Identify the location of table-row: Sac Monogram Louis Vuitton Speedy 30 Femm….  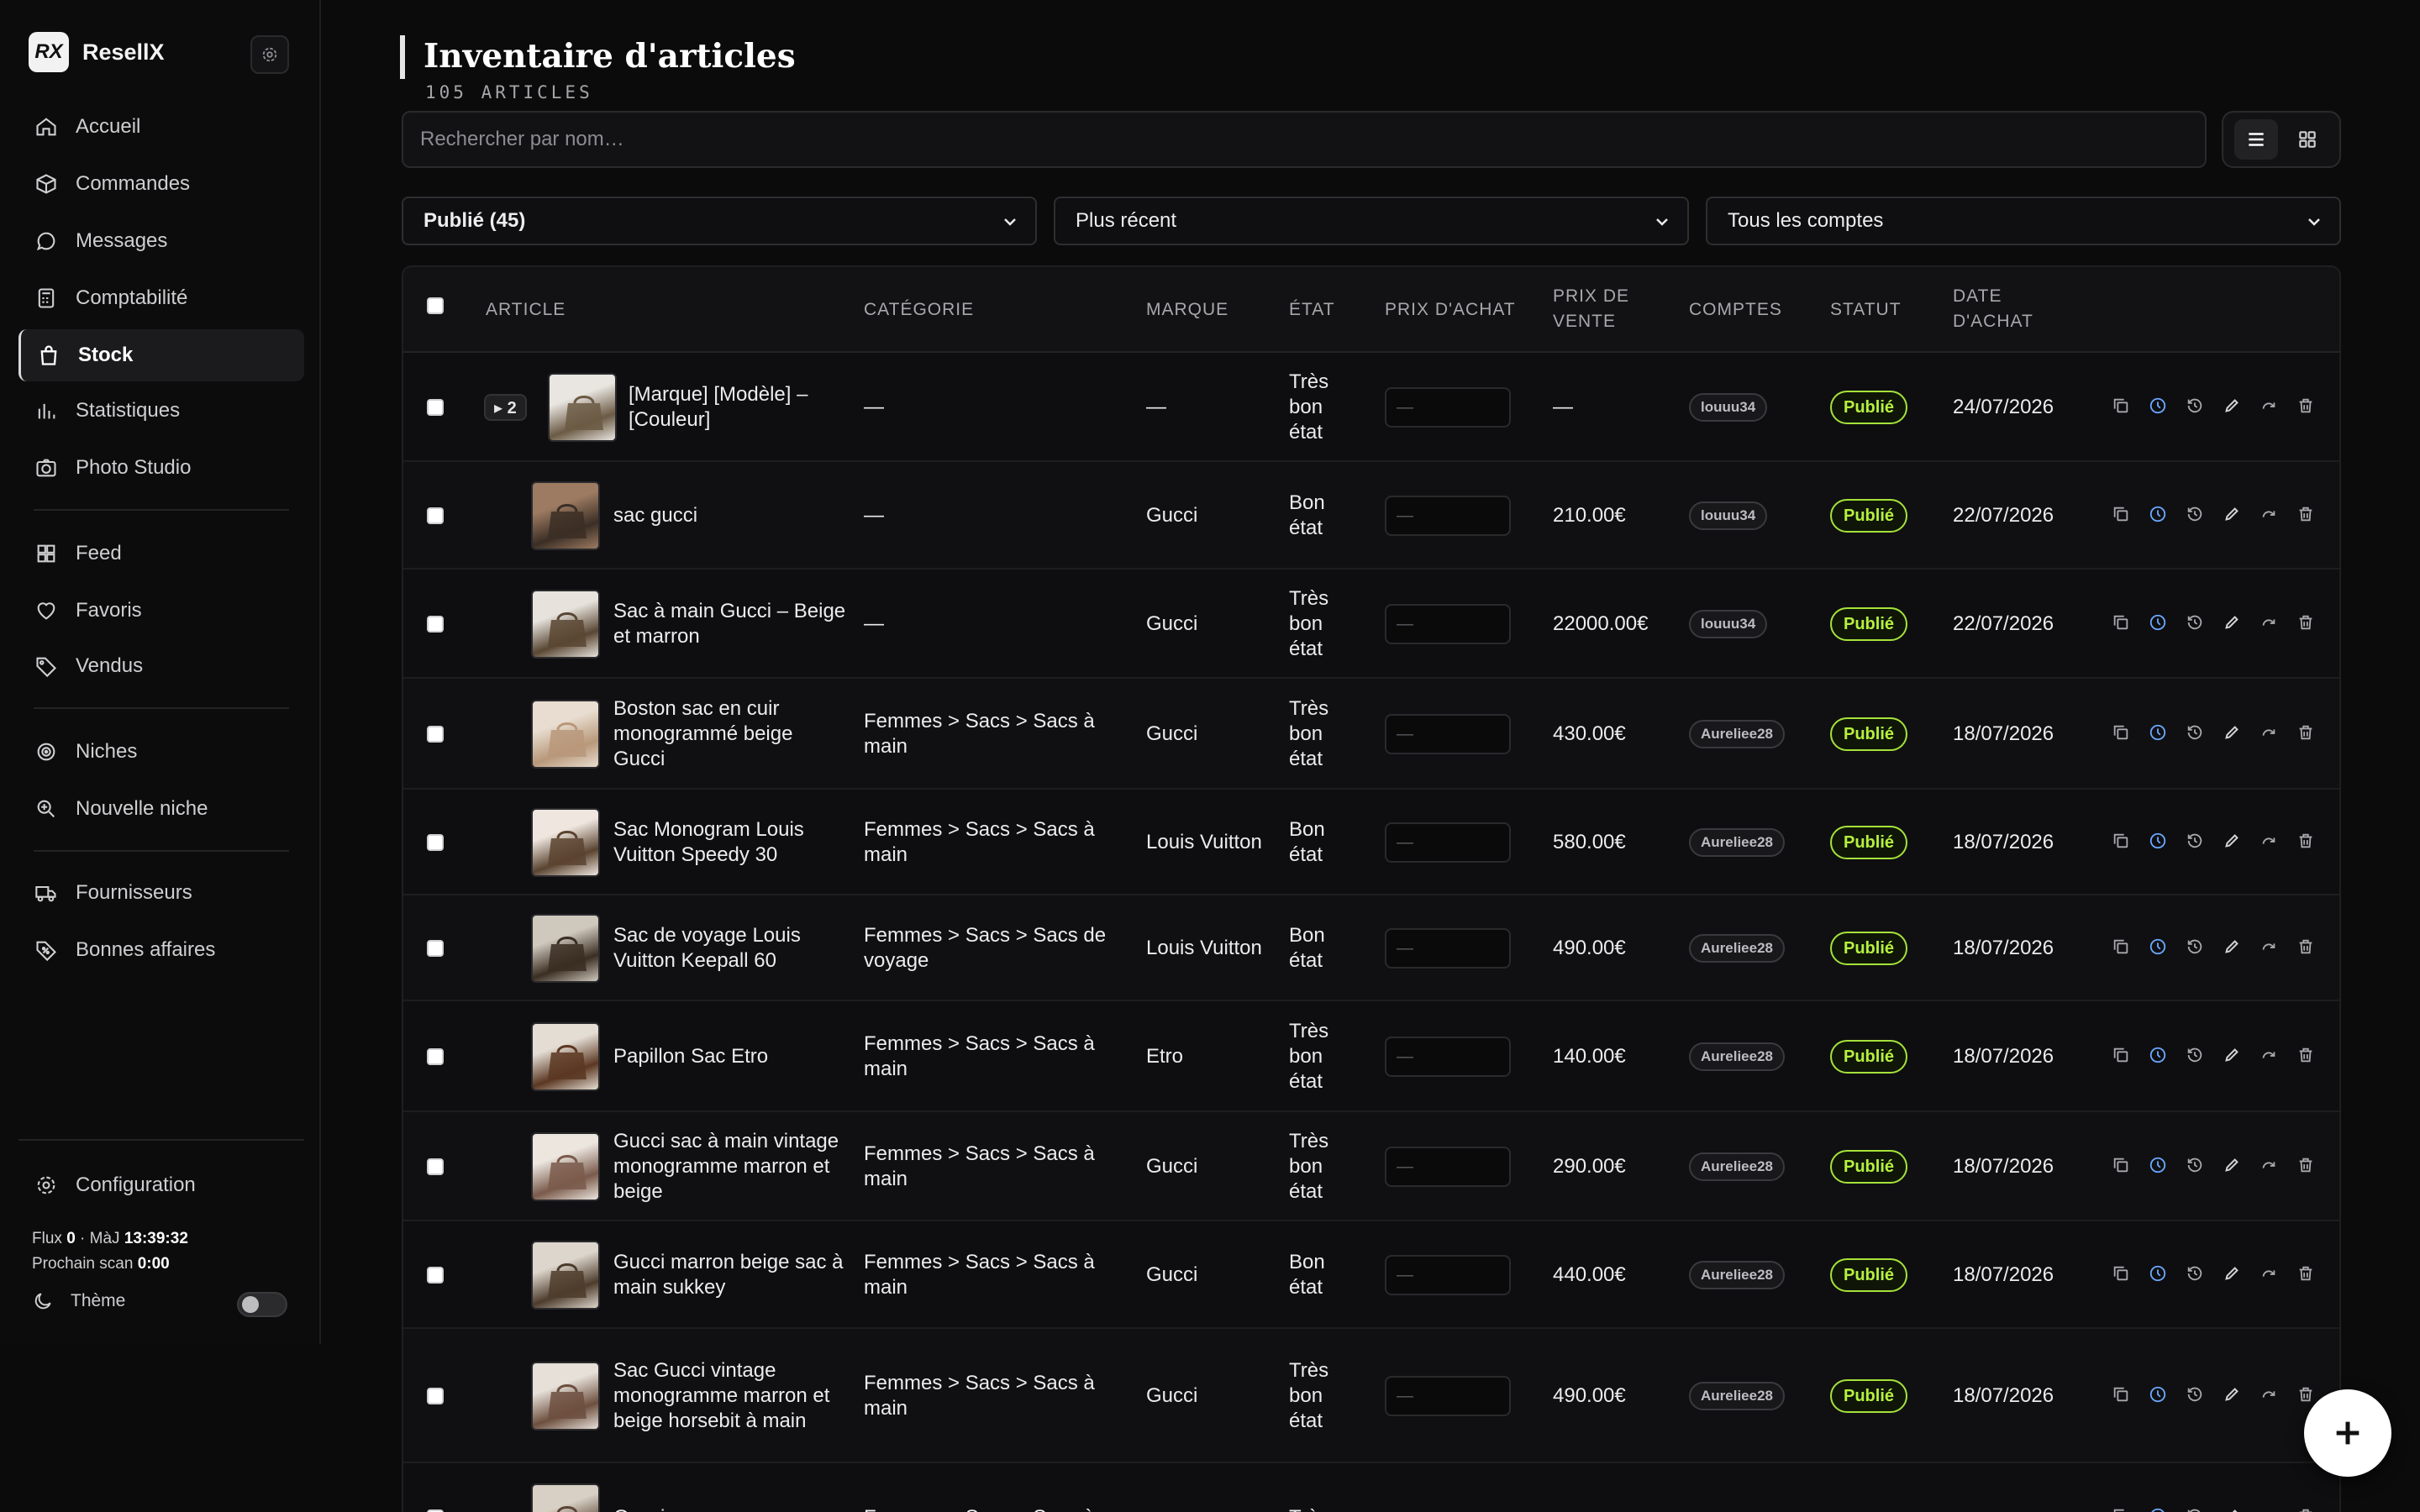
(1371, 842).